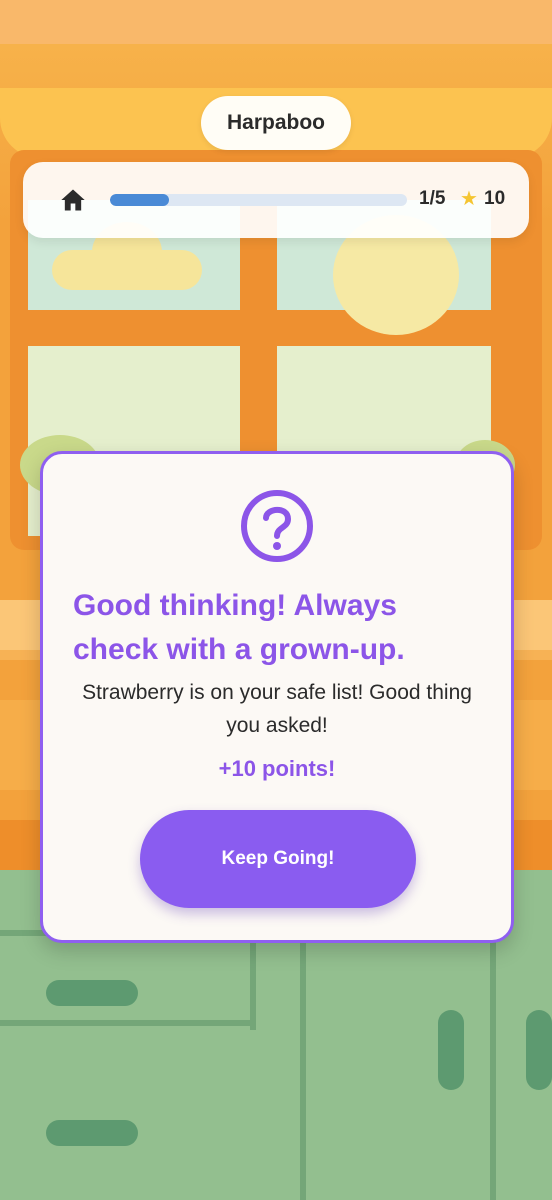  Describe the element at coordinates (140, 200) in the screenshot. I see `progress-bar-fill` at that location.